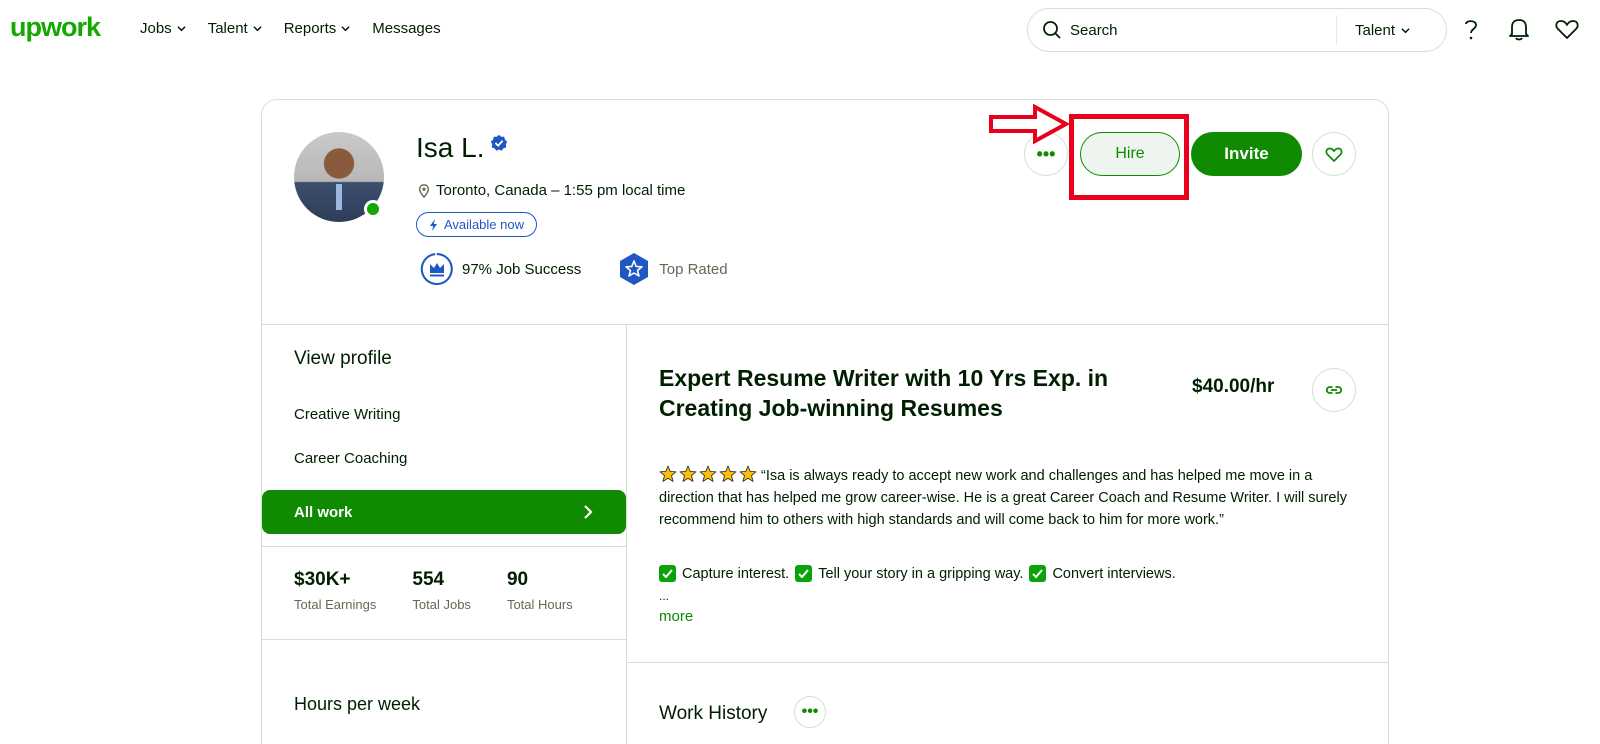  What do you see at coordinates (1052, 30) in the screenshot?
I see `search-icon` at bounding box center [1052, 30].